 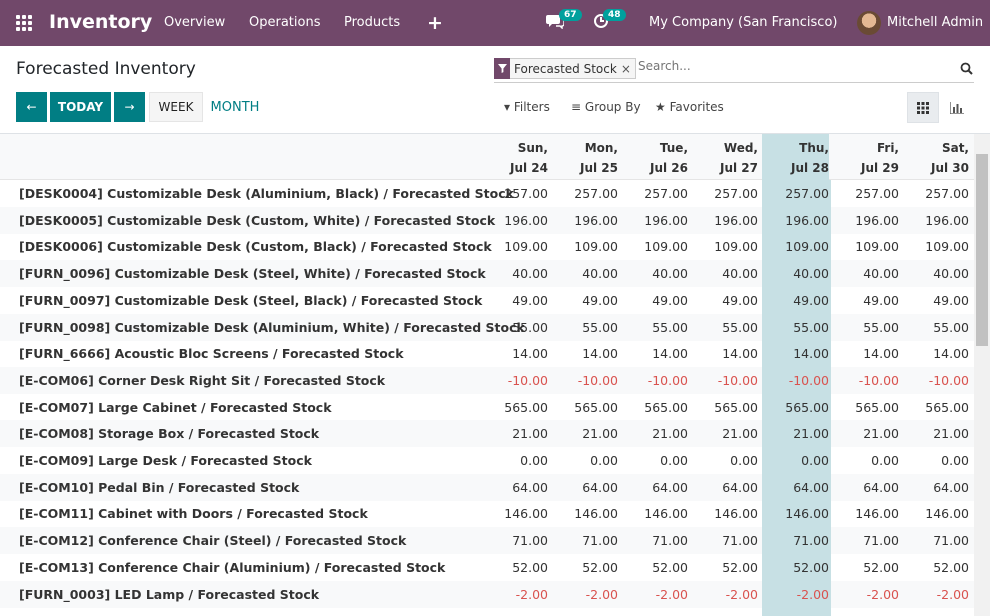 What do you see at coordinates (923, 107) in the screenshot?
I see `grid-view-button` at bounding box center [923, 107].